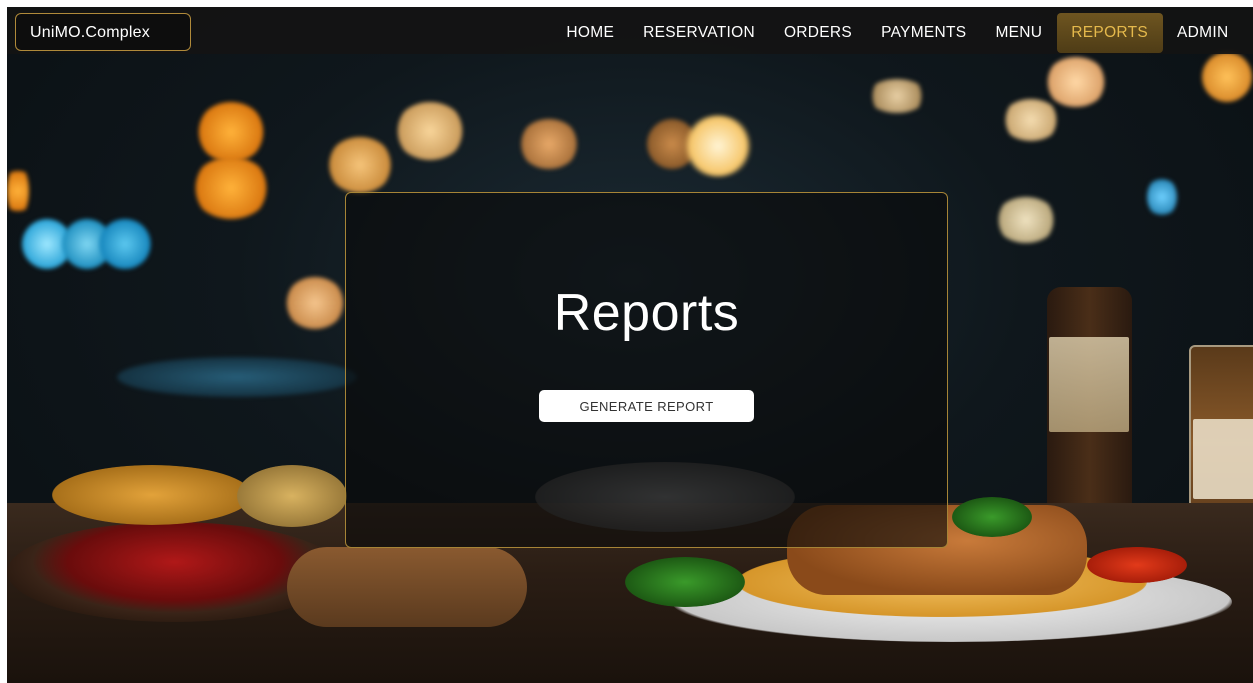 This screenshot has width=1253, height=683. What do you see at coordinates (699, 33) in the screenshot?
I see `nav-item-reservation: RESERVATION` at bounding box center [699, 33].